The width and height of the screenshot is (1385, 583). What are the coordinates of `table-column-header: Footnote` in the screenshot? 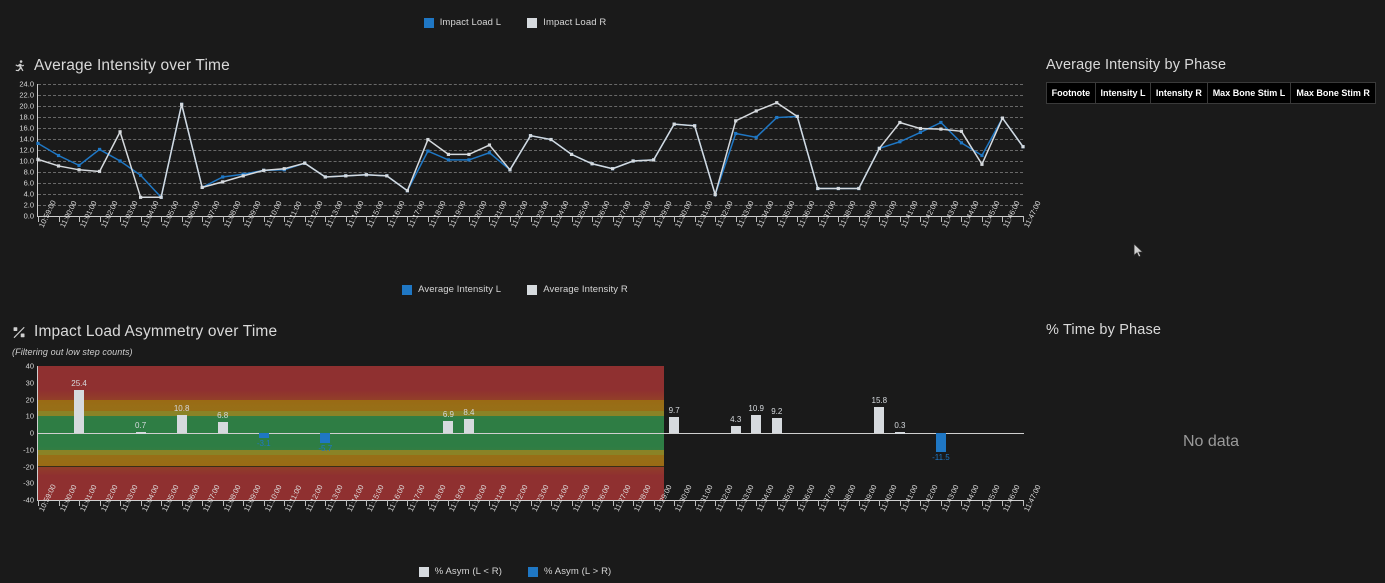 It's located at (1071, 93).